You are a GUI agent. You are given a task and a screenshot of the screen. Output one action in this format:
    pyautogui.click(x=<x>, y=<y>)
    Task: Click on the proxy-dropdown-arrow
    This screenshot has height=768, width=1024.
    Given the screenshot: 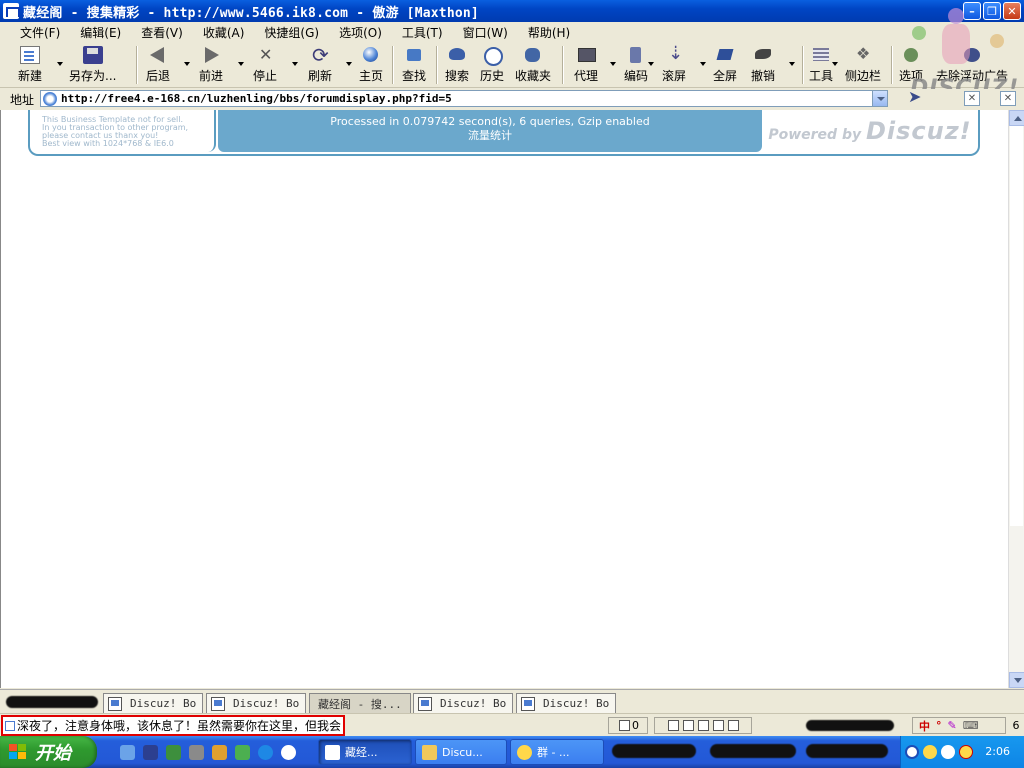 What is the action you would take?
    pyautogui.click(x=613, y=64)
    